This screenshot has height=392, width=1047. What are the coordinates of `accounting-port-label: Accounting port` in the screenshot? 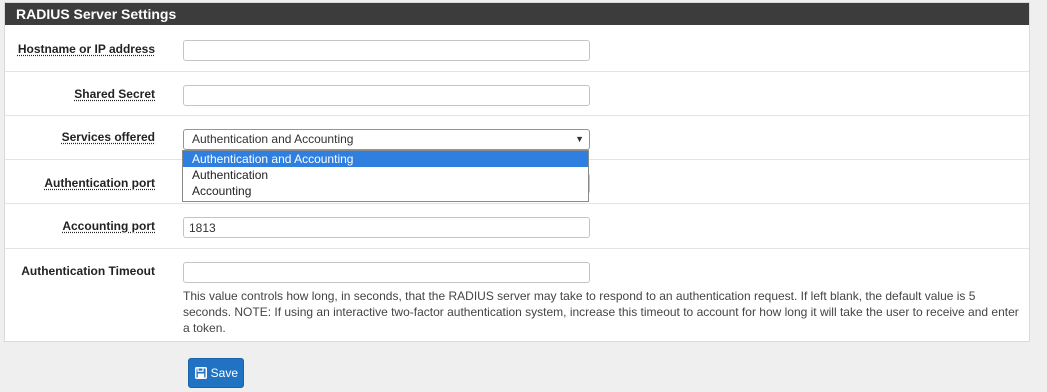 It's located at (108, 226).